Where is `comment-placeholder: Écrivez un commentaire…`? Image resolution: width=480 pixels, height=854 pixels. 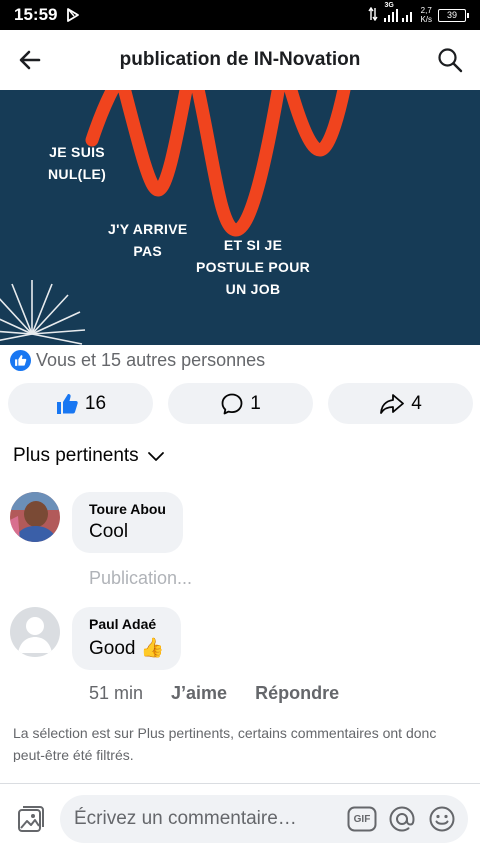 comment-placeholder: Écrivez un commentaire… is located at coordinates (185, 818).